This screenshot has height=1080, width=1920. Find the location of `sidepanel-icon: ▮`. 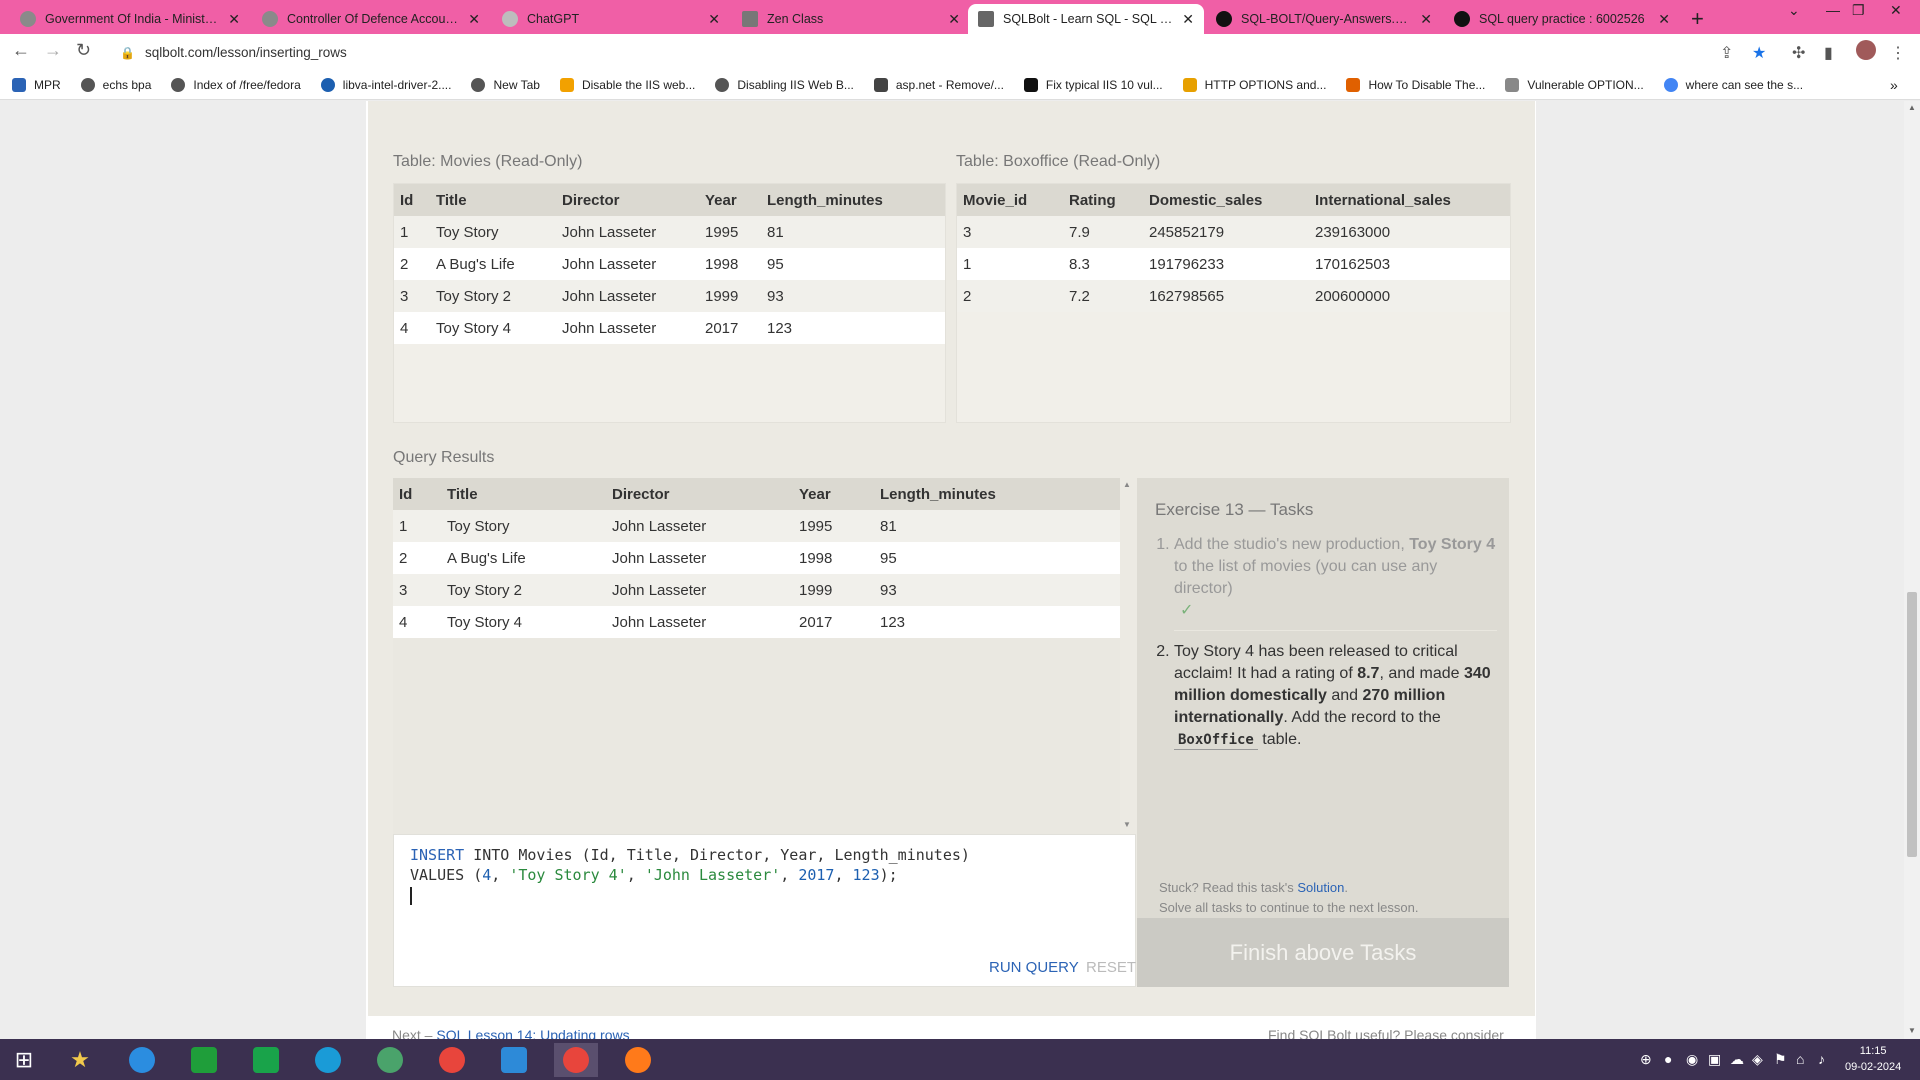

sidepanel-icon: ▮ is located at coordinates (1828, 53).